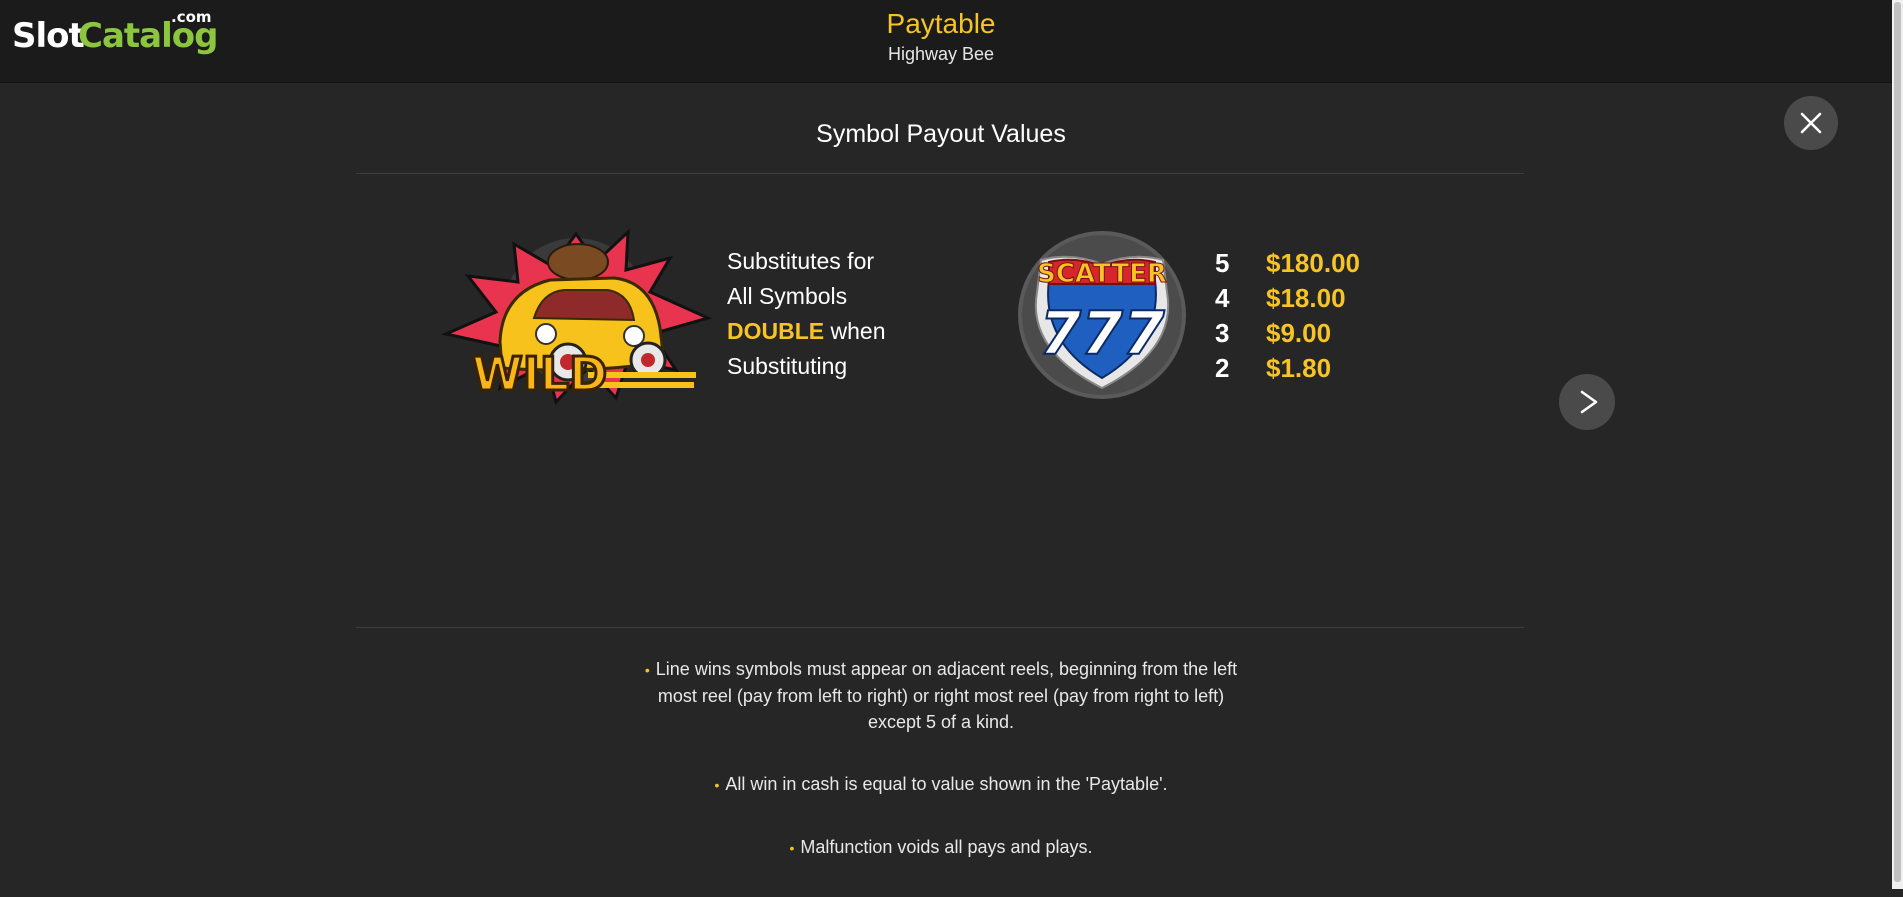  Describe the element at coordinates (1101, 334) in the screenshot. I see `scatter-777: 777` at that location.